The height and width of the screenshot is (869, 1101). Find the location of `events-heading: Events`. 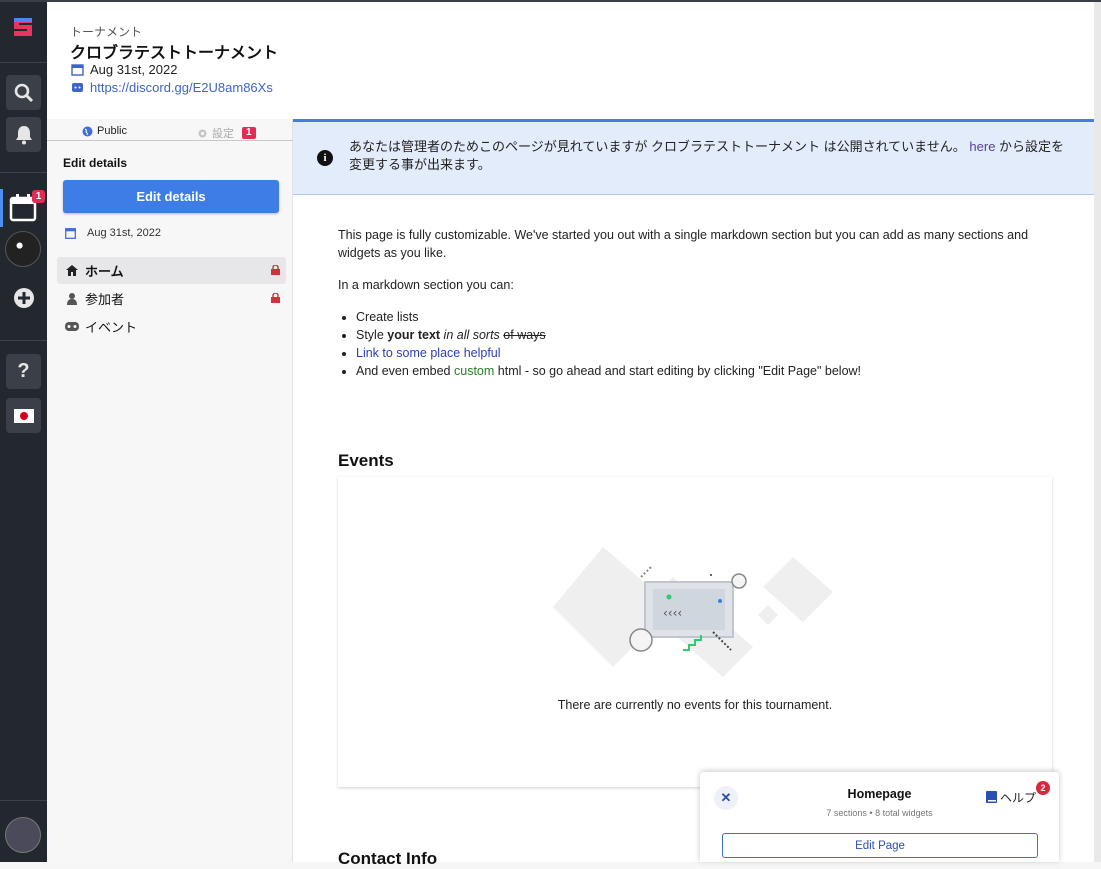

events-heading: Events is located at coordinates (366, 460).